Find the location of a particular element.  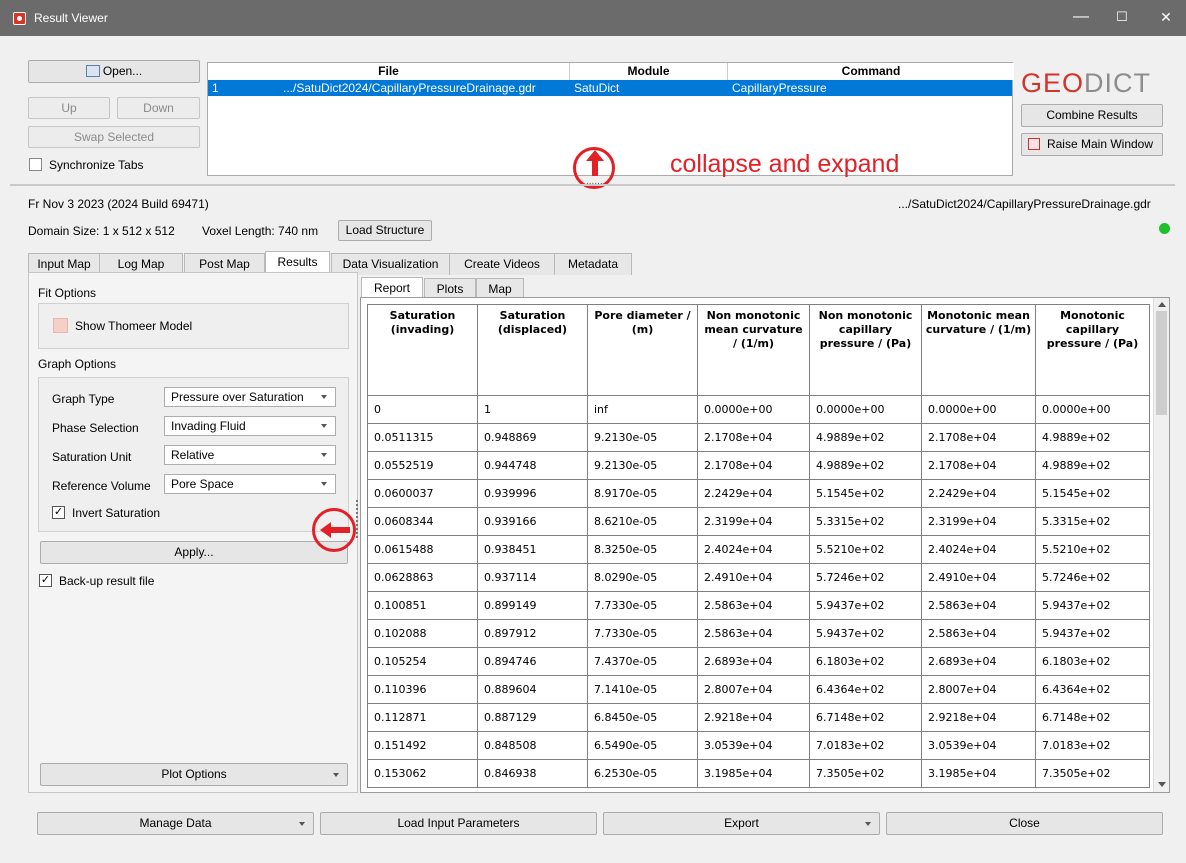

swap-selected-button: Swap Selected is located at coordinates (114, 137).